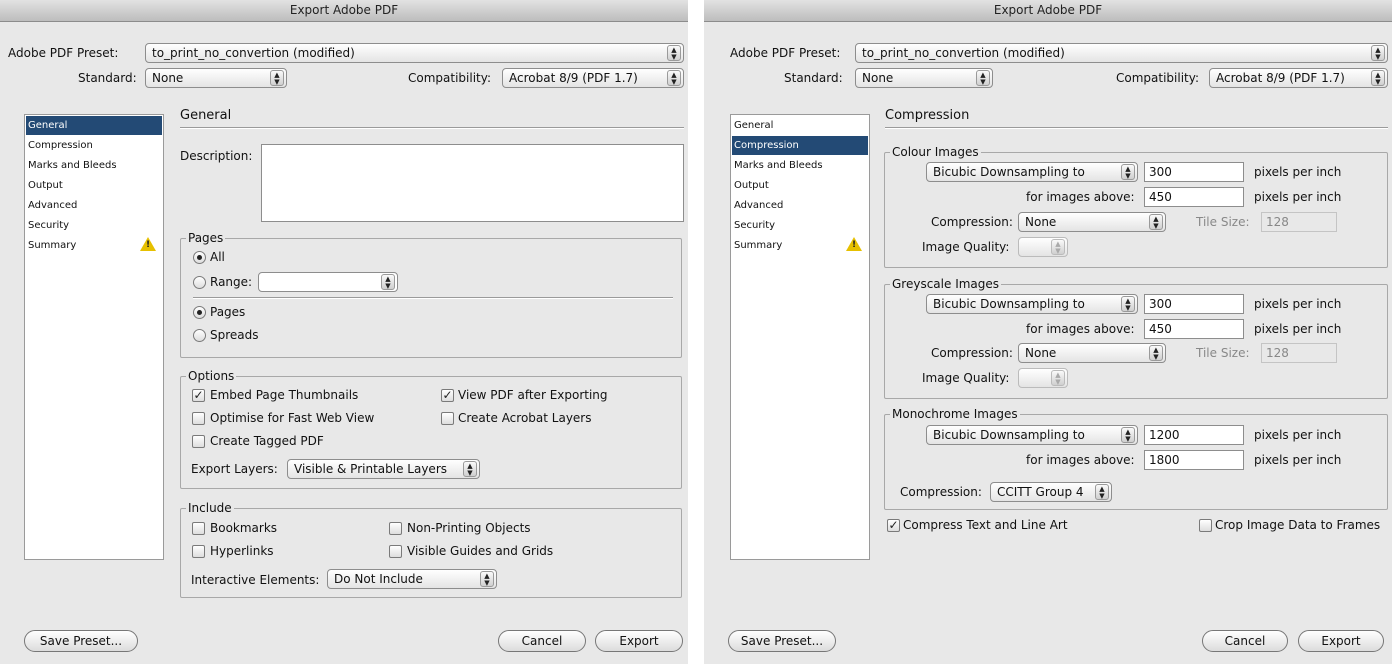 The image size is (1392, 664). What do you see at coordinates (198, 418) in the screenshot?
I see `optimise-checkbox` at bounding box center [198, 418].